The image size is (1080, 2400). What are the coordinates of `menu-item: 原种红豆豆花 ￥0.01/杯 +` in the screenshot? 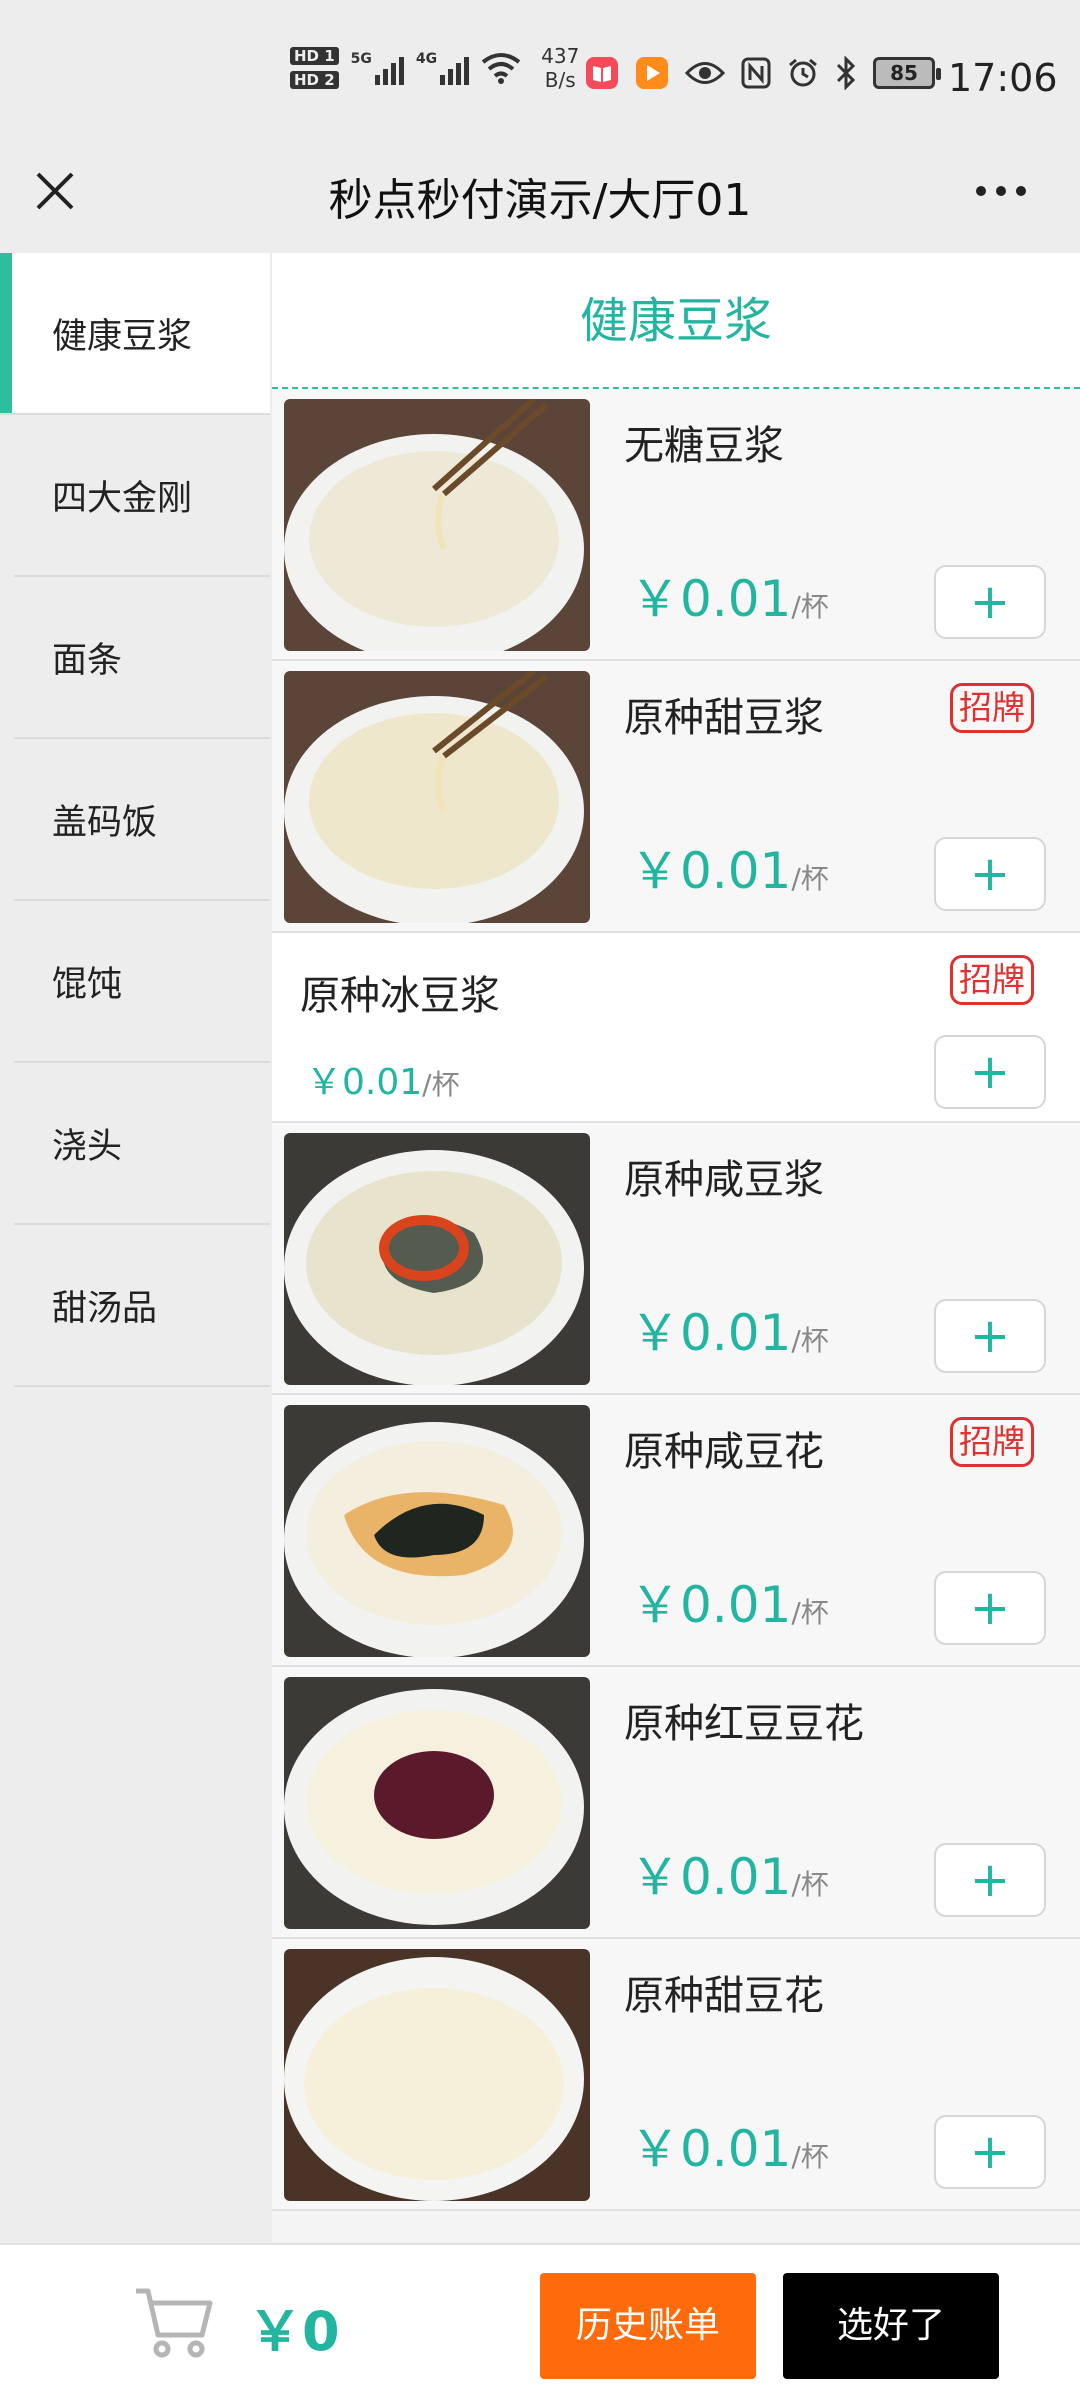 It's located at (676, 1803).